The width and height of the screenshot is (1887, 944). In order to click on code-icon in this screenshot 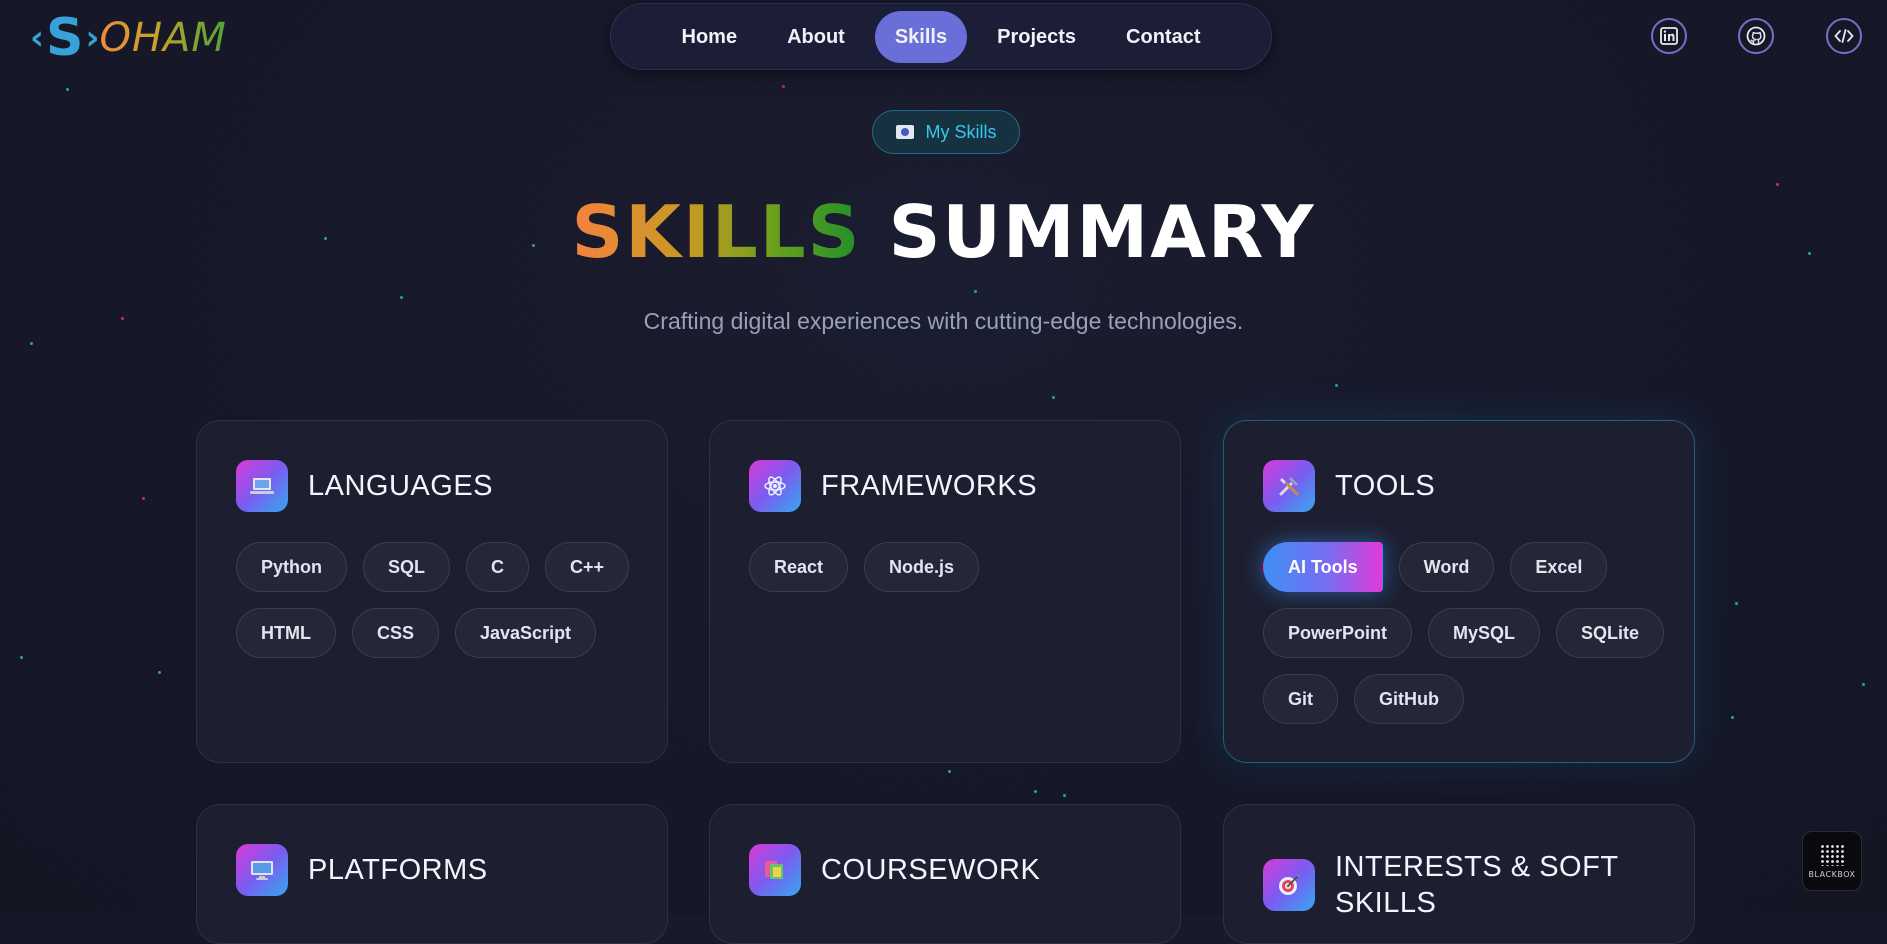, I will do `click(1844, 36)`.